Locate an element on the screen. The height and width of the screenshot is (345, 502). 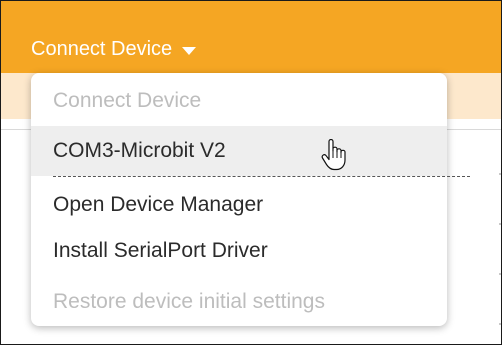
menu-item-open-device-manager: Open Device Manager is located at coordinates (239, 205).